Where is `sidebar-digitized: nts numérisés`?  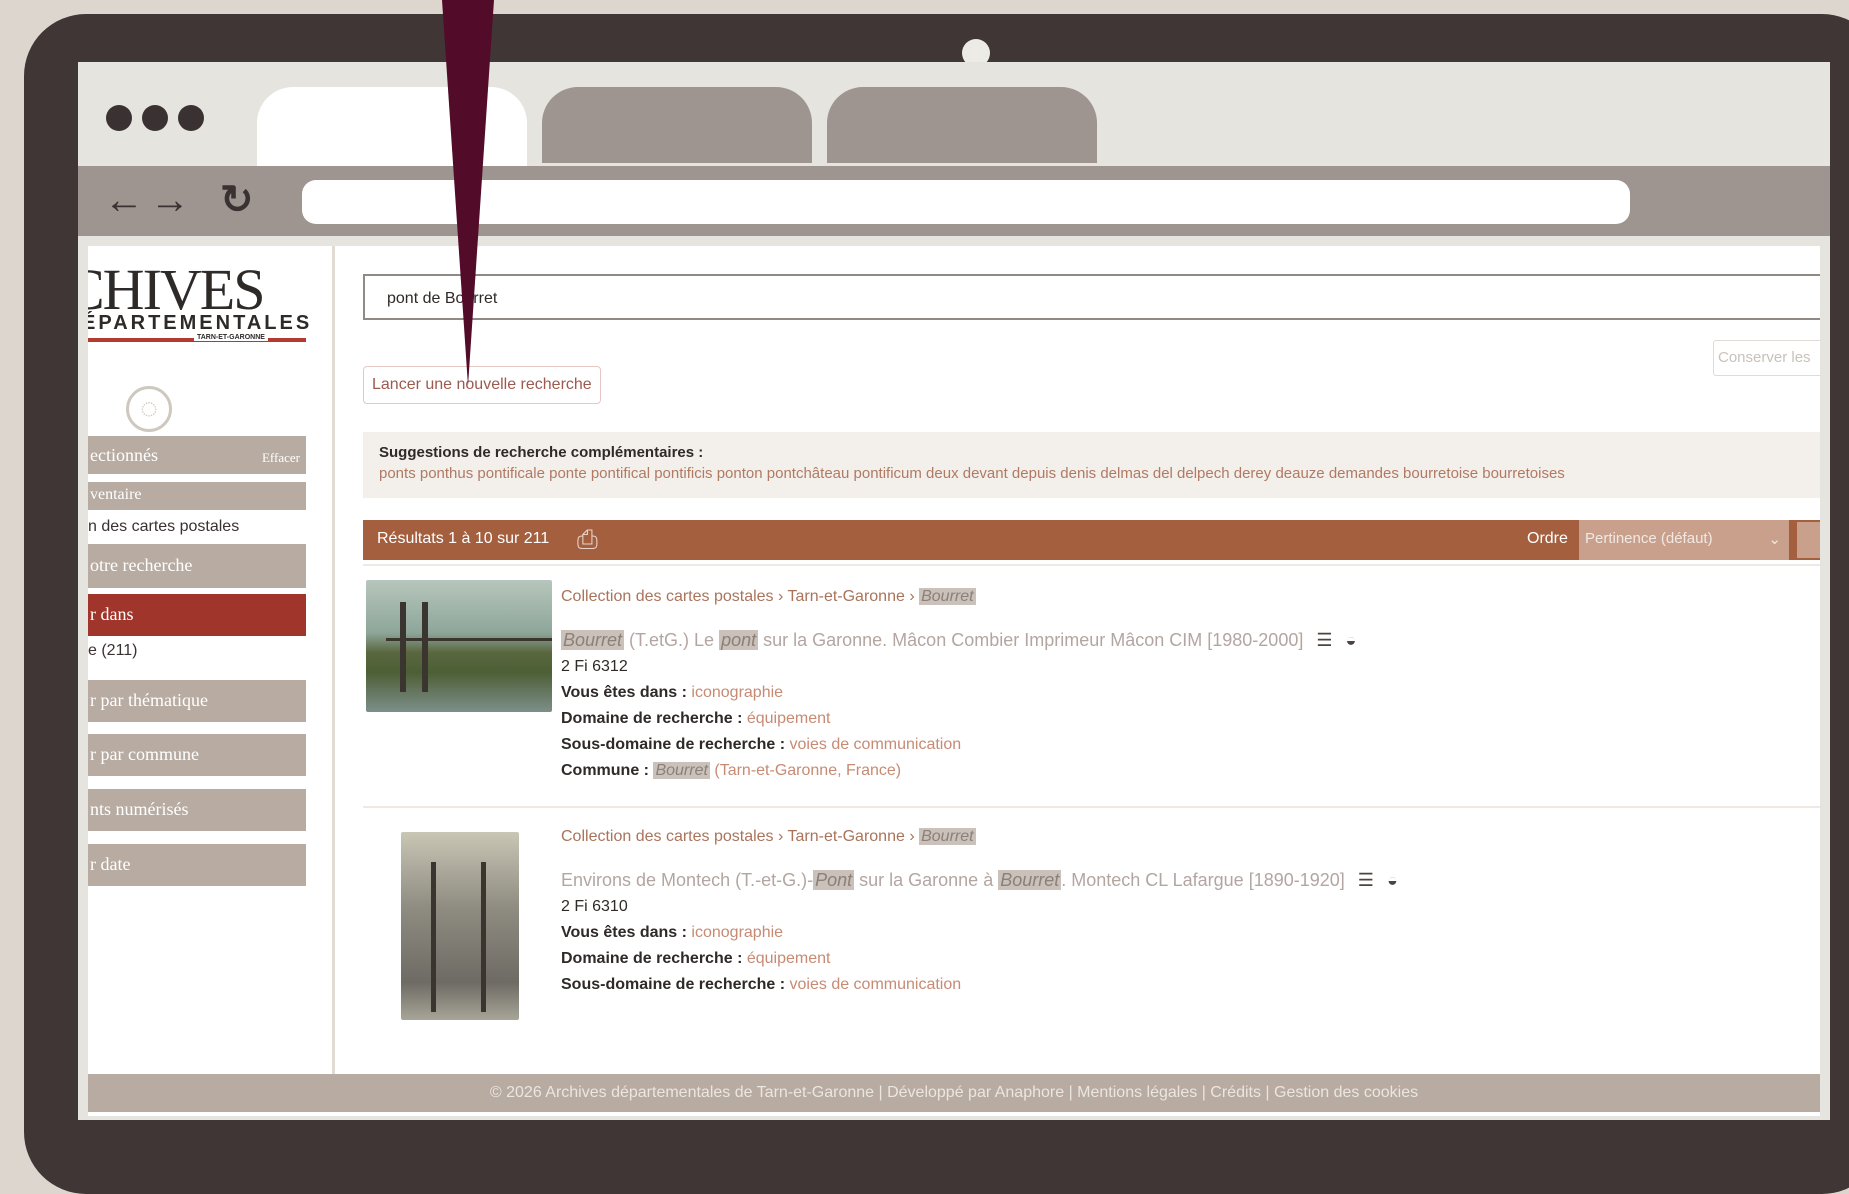
sidebar-digitized: nts numérisés is located at coordinates (197, 810).